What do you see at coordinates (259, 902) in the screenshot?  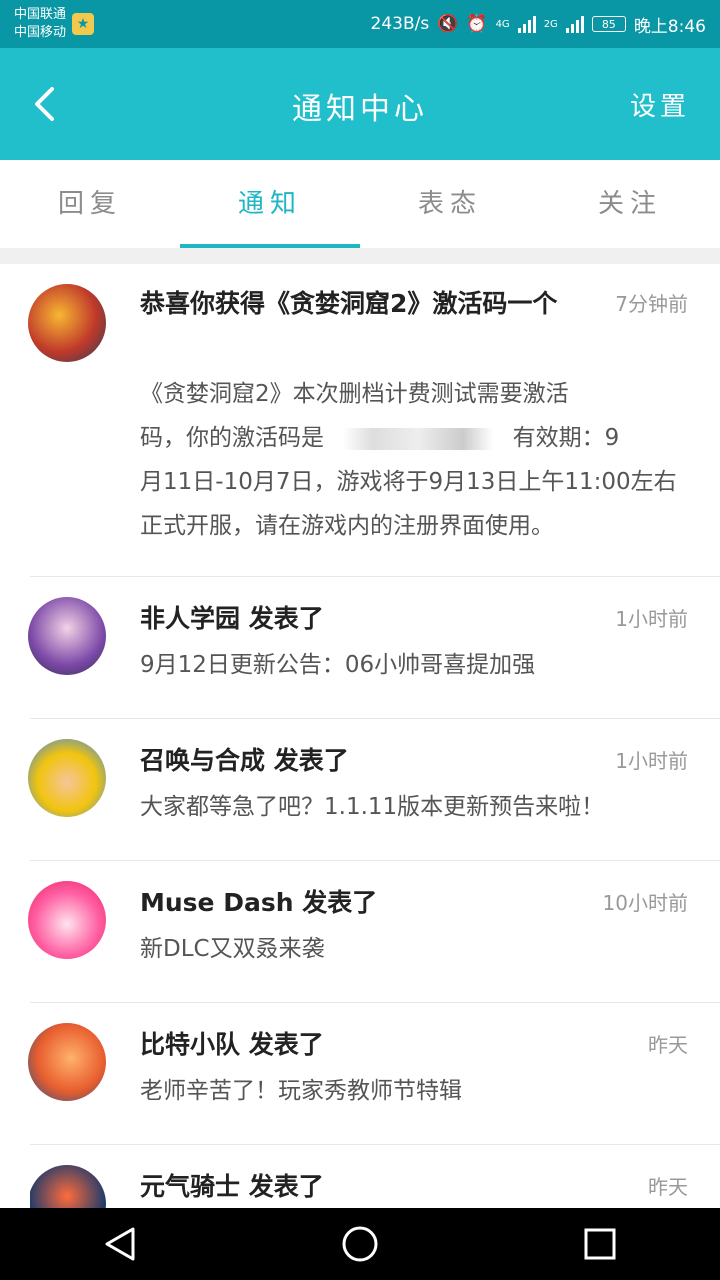 I see `notification-title: Muse Dash 发表了` at bounding box center [259, 902].